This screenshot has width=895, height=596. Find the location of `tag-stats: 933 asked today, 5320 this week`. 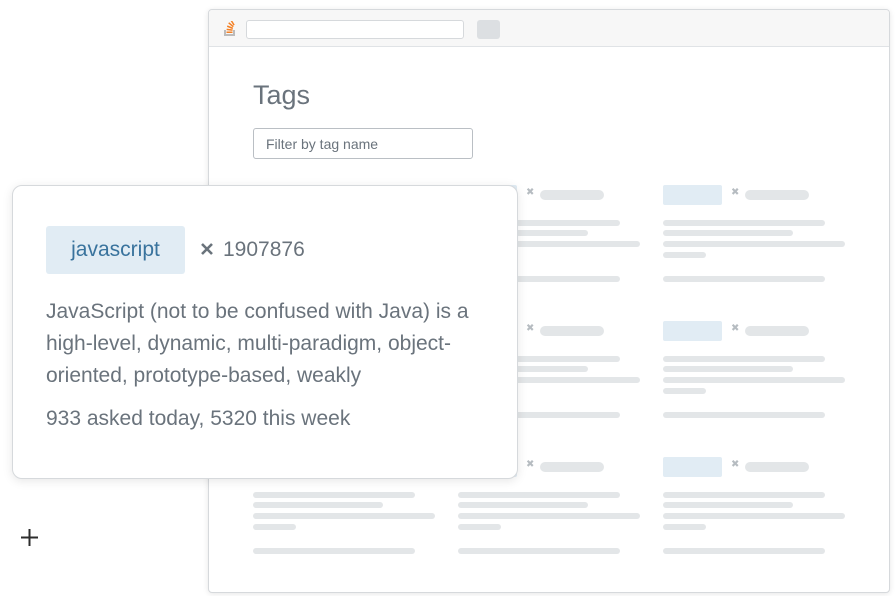

tag-stats: 933 asked today, 5320 this week is located at coordinates (198, 418).